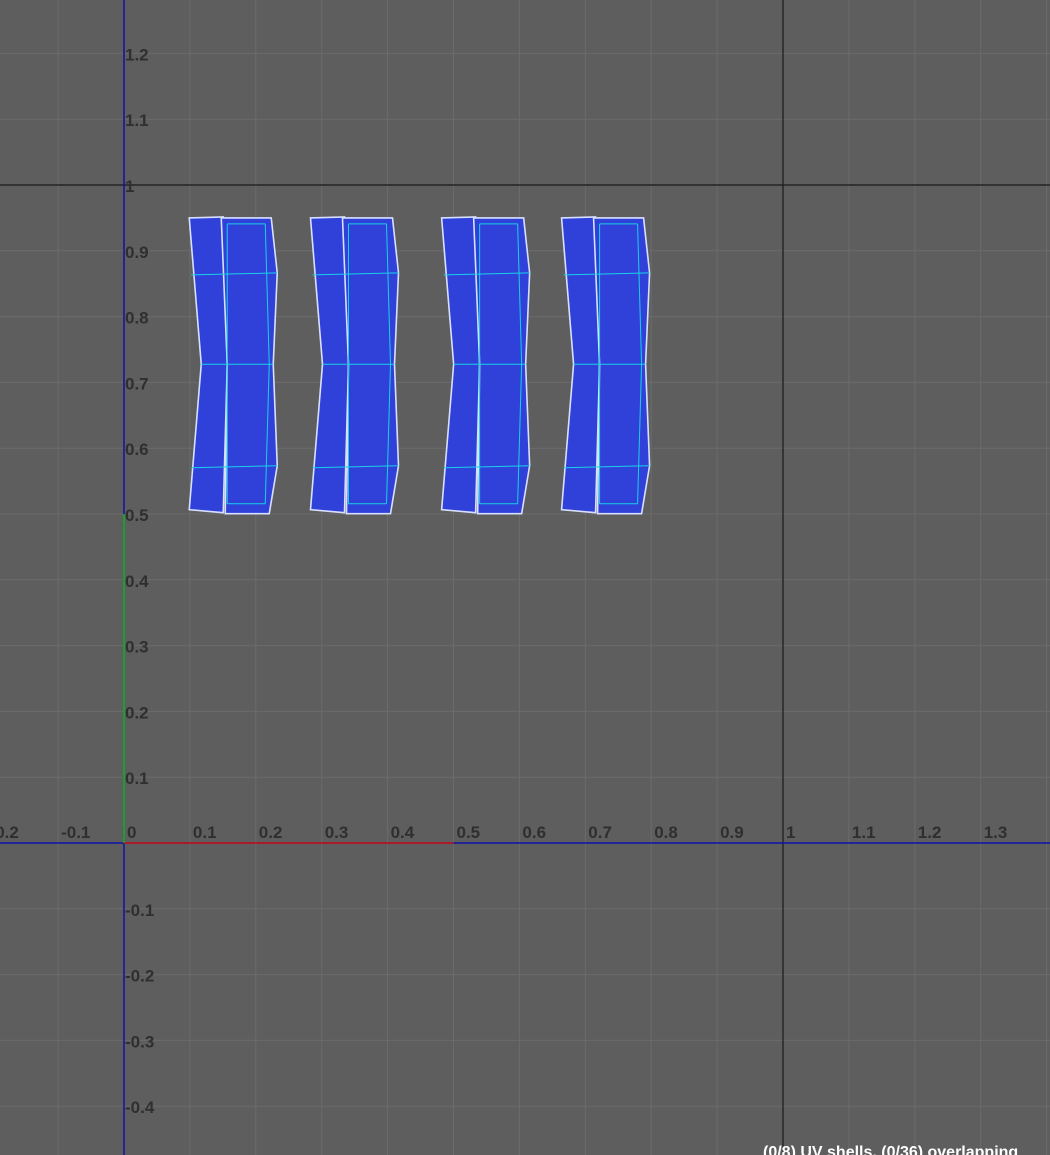 The width and height of the screenshot is (1050, 1155). Describe the element at coordinates (403, 832) in the screenshot. I see `u-tick-label: 0.4` at that location.